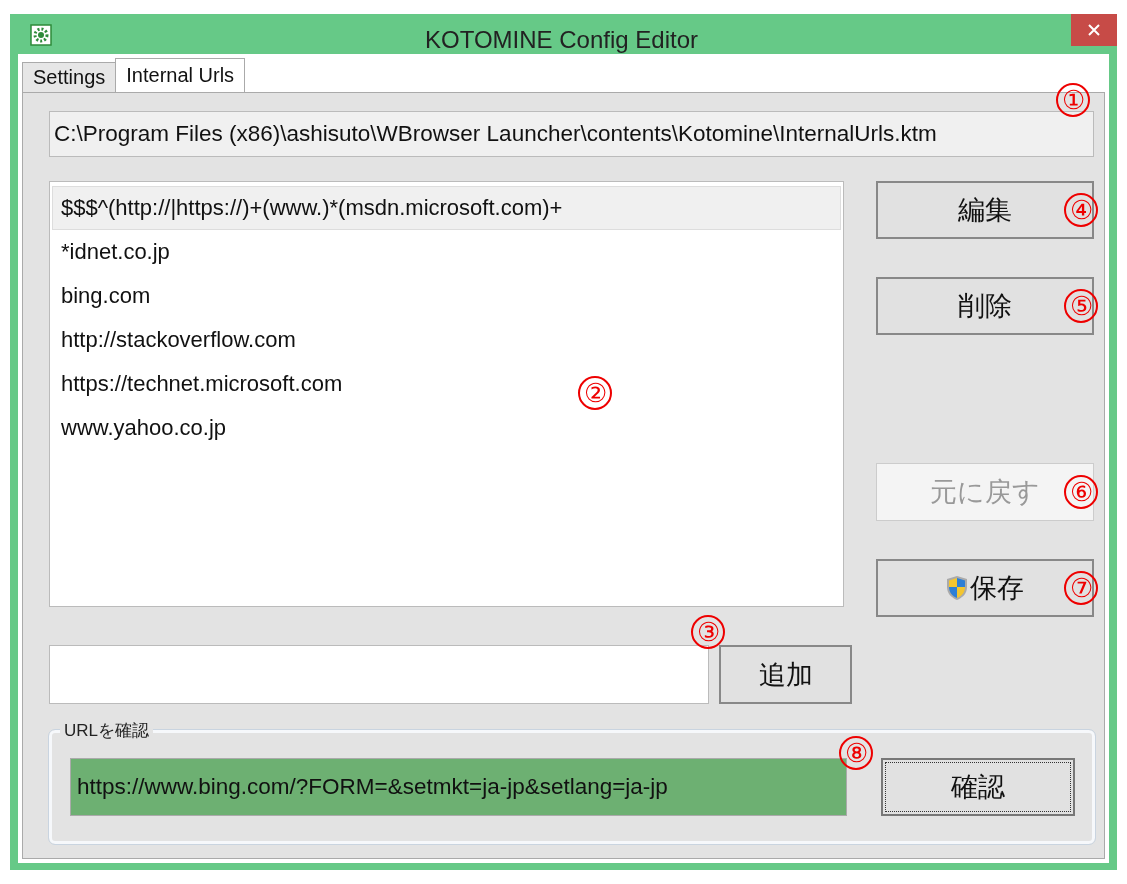 The height and width of the screenshot is (884, 1127). I want to click on url-field: https://www.bing.com/?FORM=&setmkt=ja-jp&setlang=ja-jp, so click(458, 787).